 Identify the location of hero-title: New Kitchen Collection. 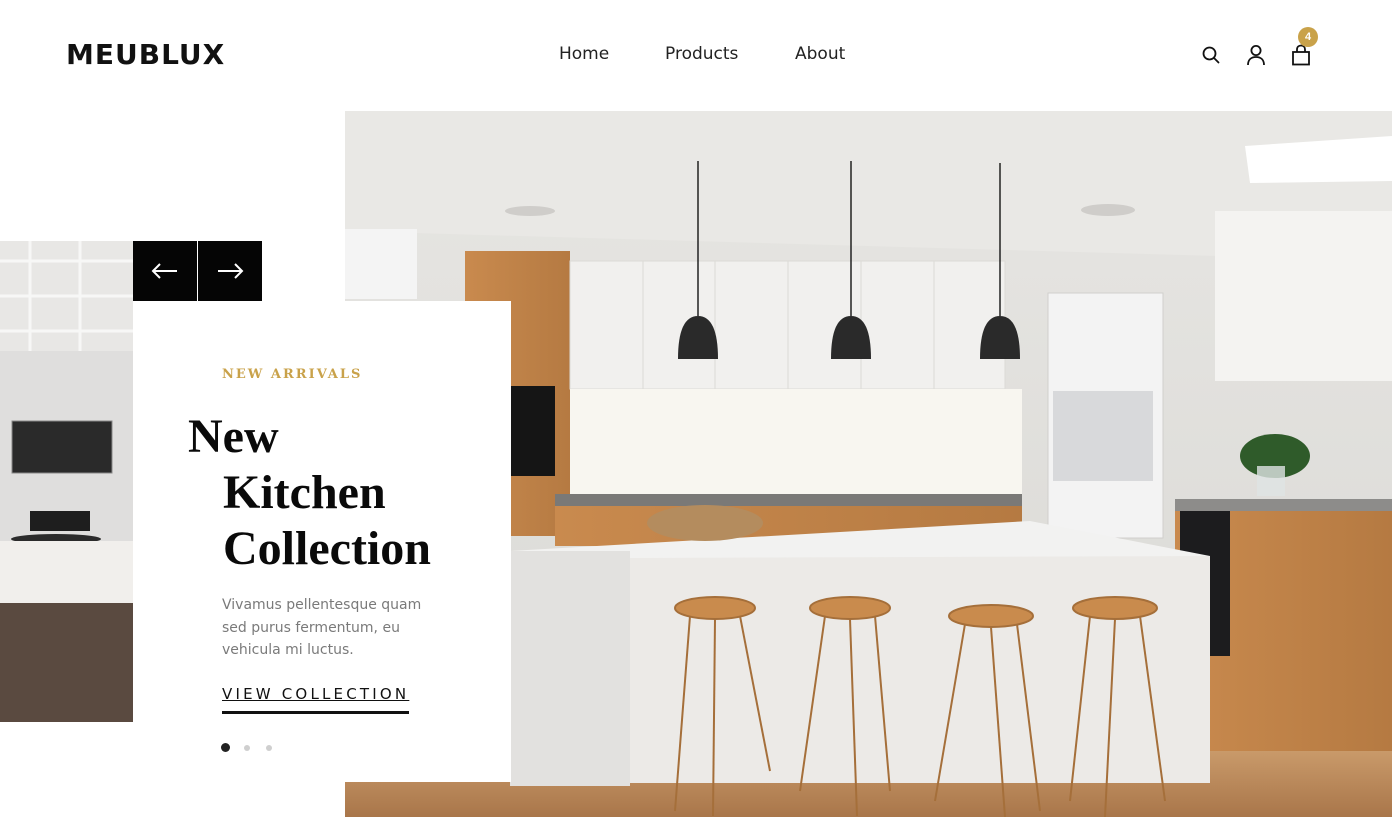
(309, 493).